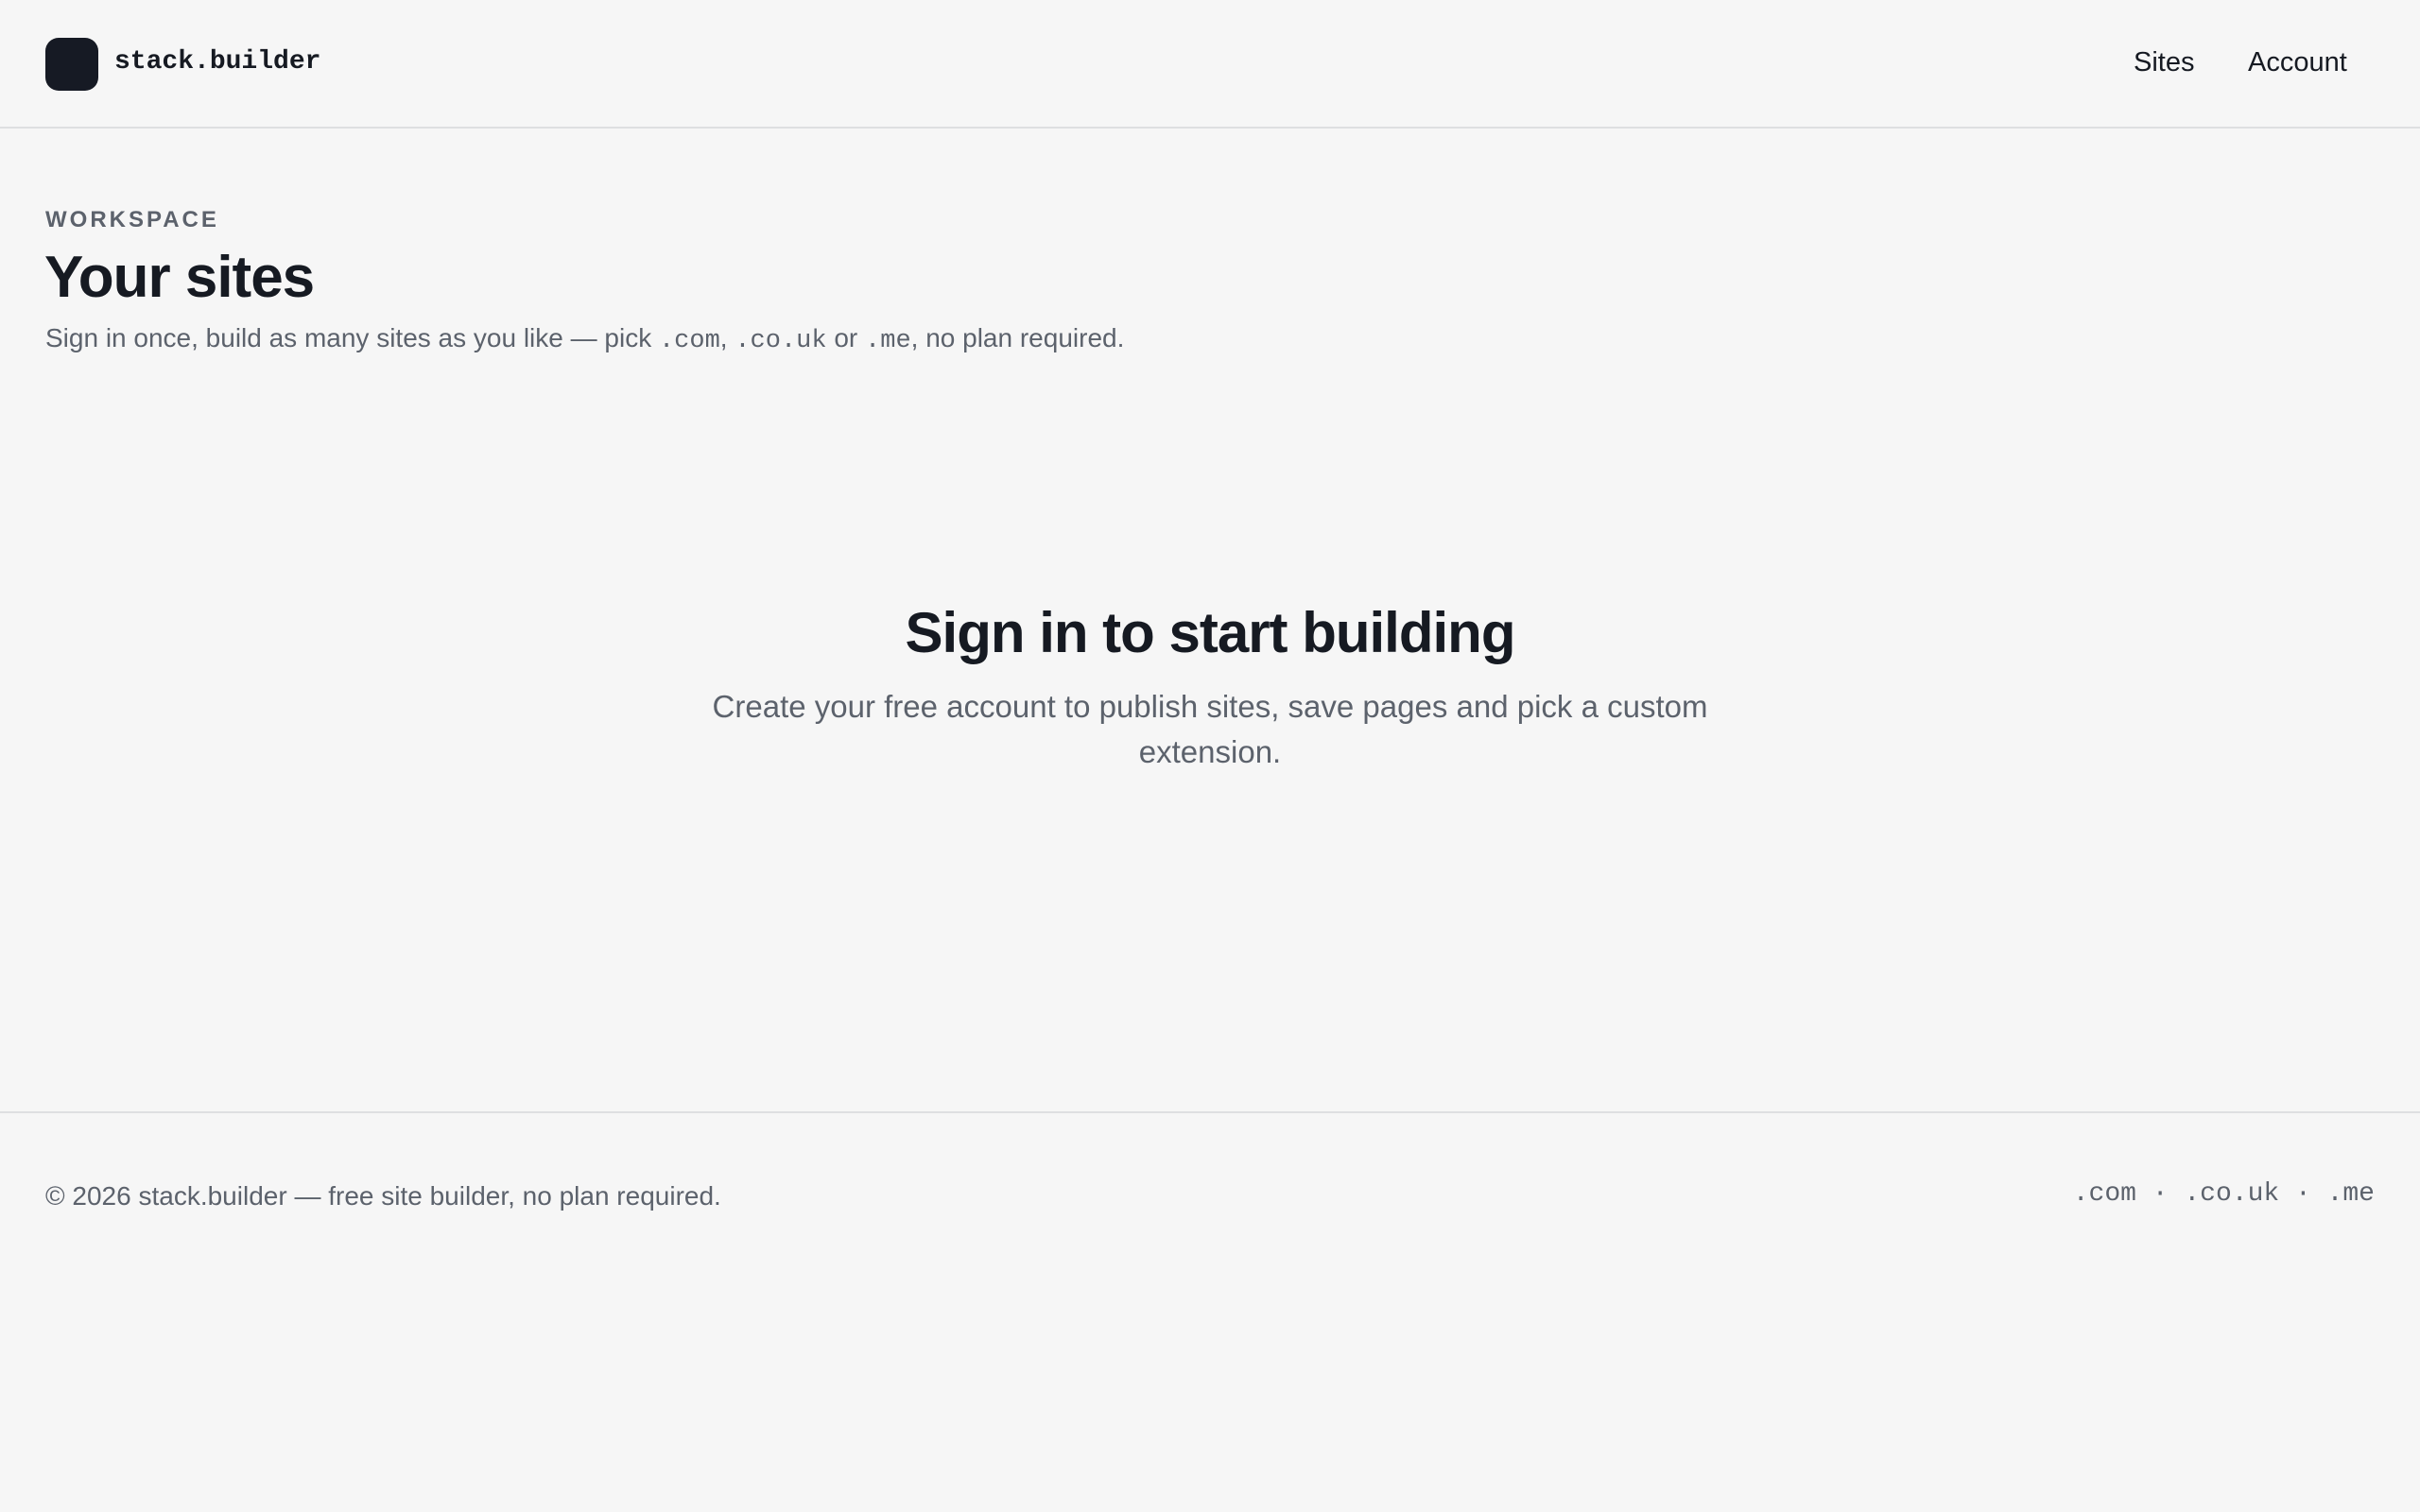 The width and height of the screenshot is (2420, 1512). What do you see at coordinates (1018, 337) in the screenshot?
I see `subtitle-text: , no plan required.` at bounding box center [1018, 337].